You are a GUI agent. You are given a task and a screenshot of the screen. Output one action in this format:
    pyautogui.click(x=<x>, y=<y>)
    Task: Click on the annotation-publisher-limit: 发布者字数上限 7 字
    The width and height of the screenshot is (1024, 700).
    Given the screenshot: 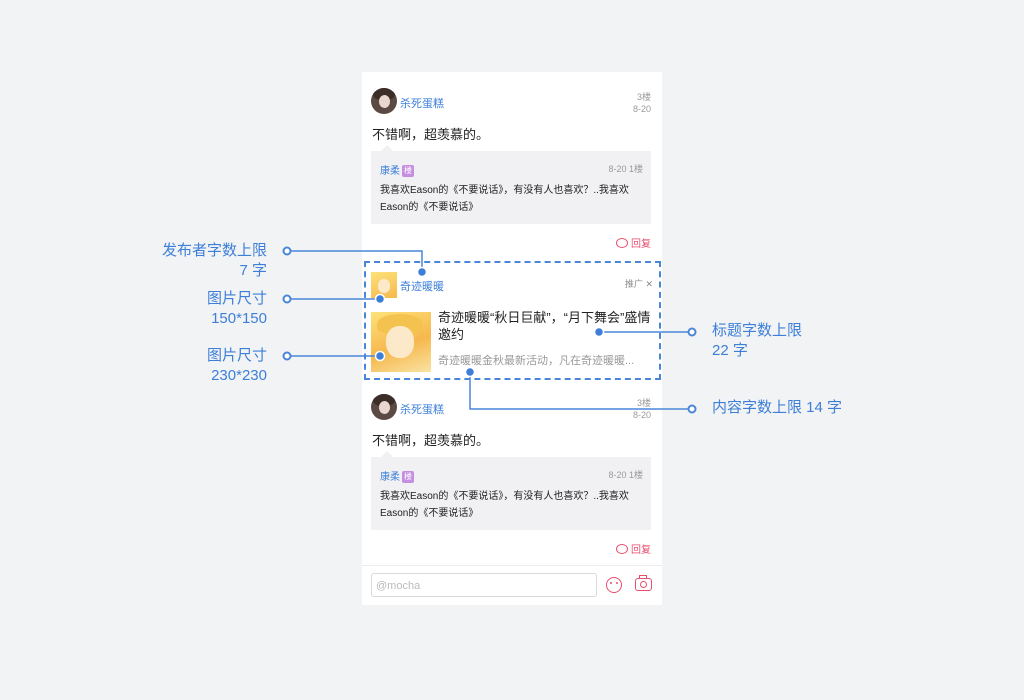 What is the action you would take?
    pyautogui.click(x=193, y=261)
    